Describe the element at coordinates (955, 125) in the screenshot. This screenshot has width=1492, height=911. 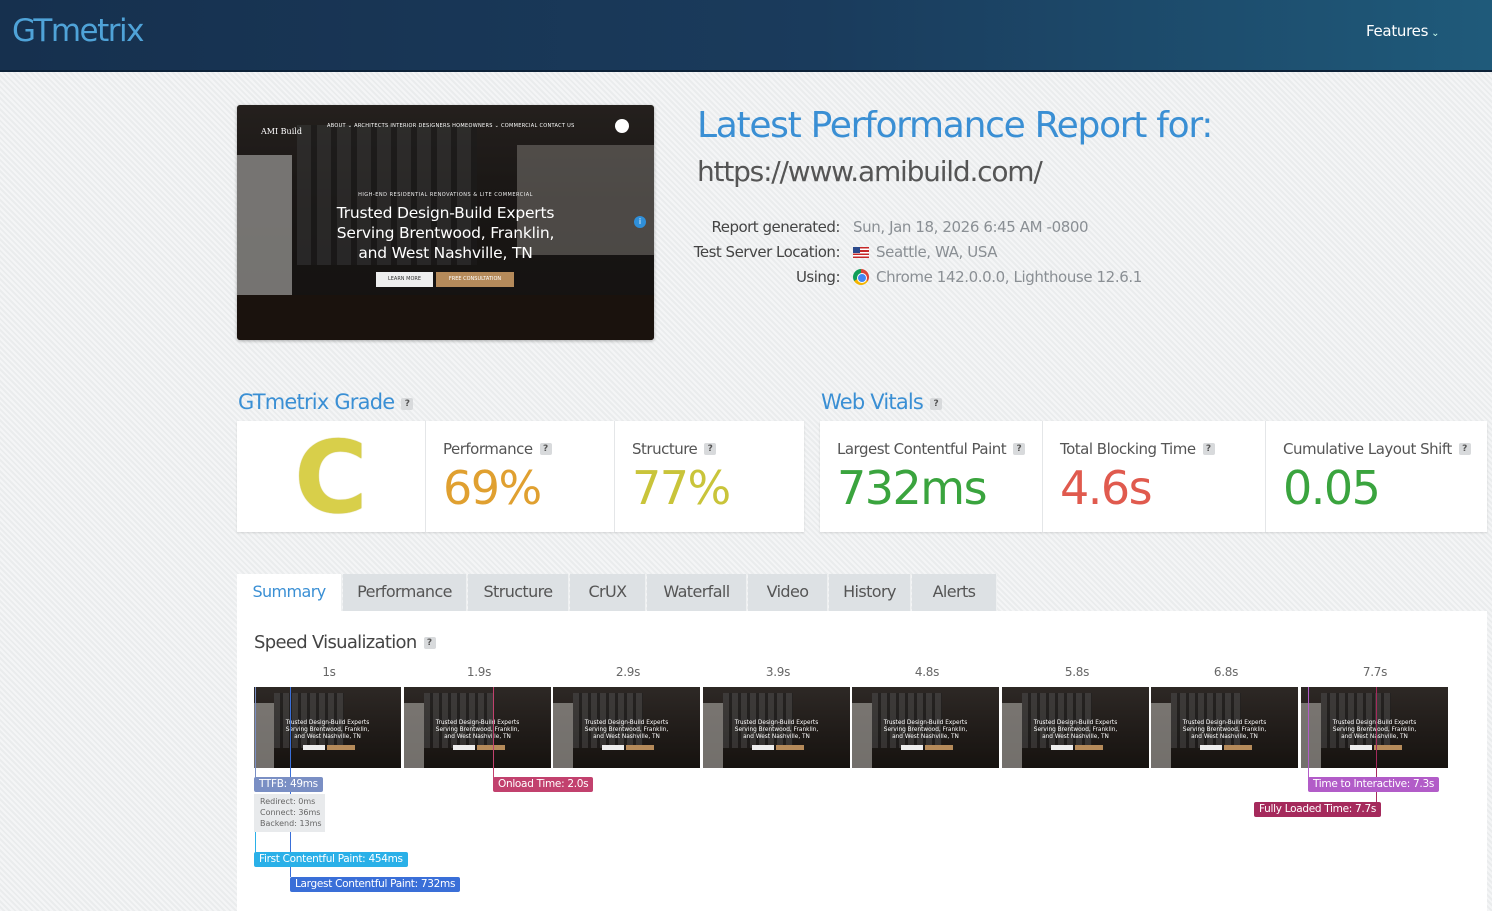
I see `report-title: Latest Performance Report for:` at that location.